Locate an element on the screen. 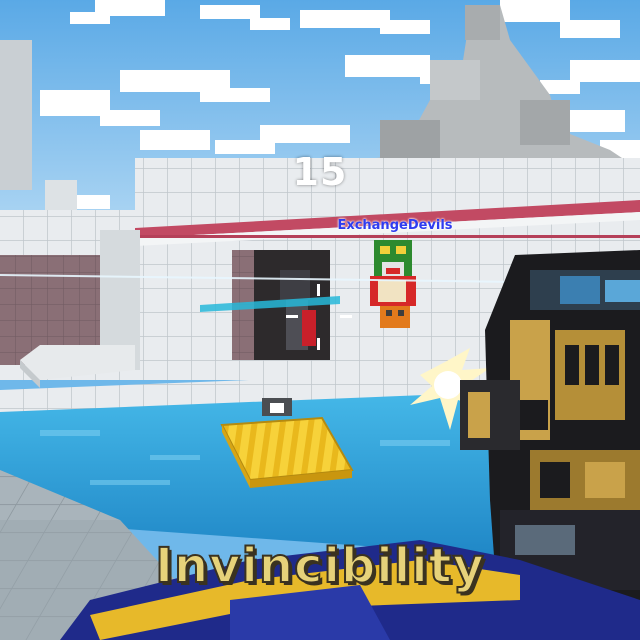 The height and width of the screenshot is (640, 640). round-counter: 15 is located at coordinates (320, 172).